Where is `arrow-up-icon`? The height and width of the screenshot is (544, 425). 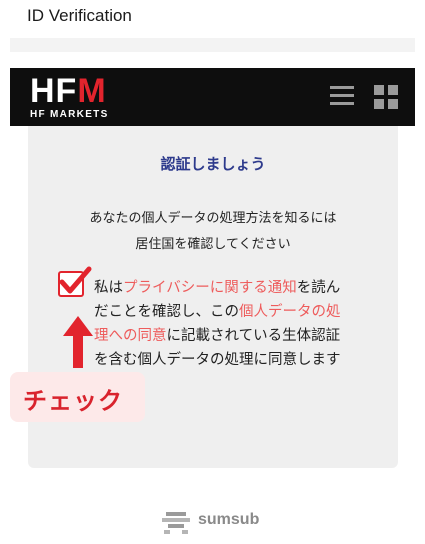 arrow-up-icon is located at coordinates (78, 342).